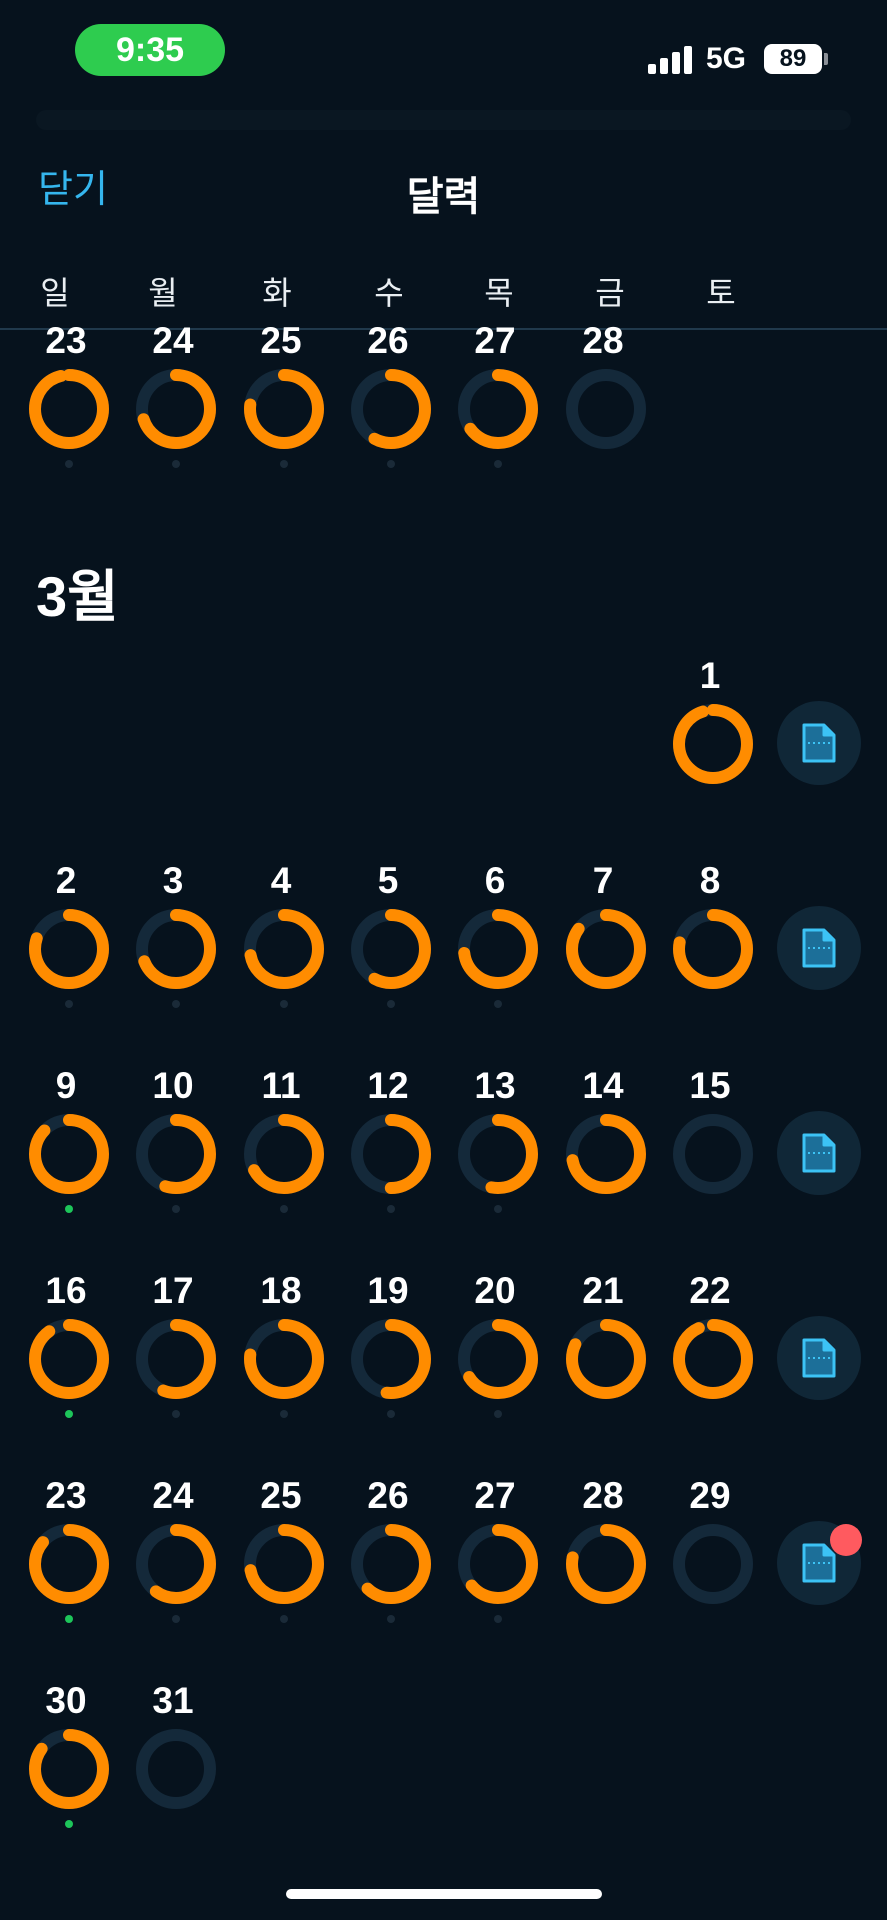  What do you see at coordinates (495, 1290) in the screenshot?
I see `day-number: 20` at bounding box center [495, 1290].